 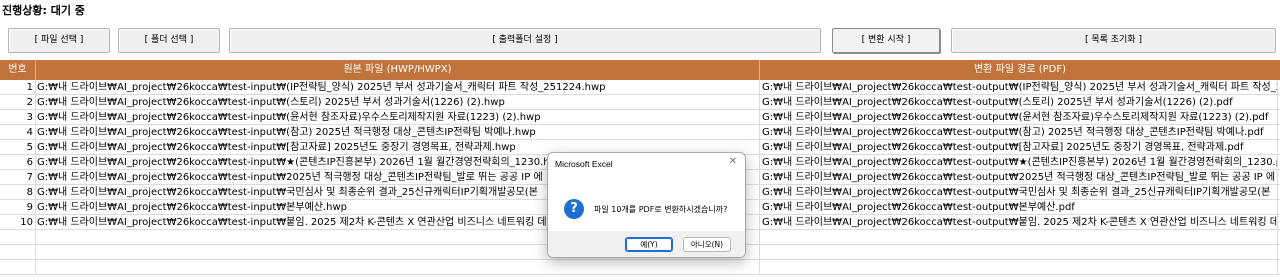 I want to click on row-number: 10, so click(x=18, y=222).